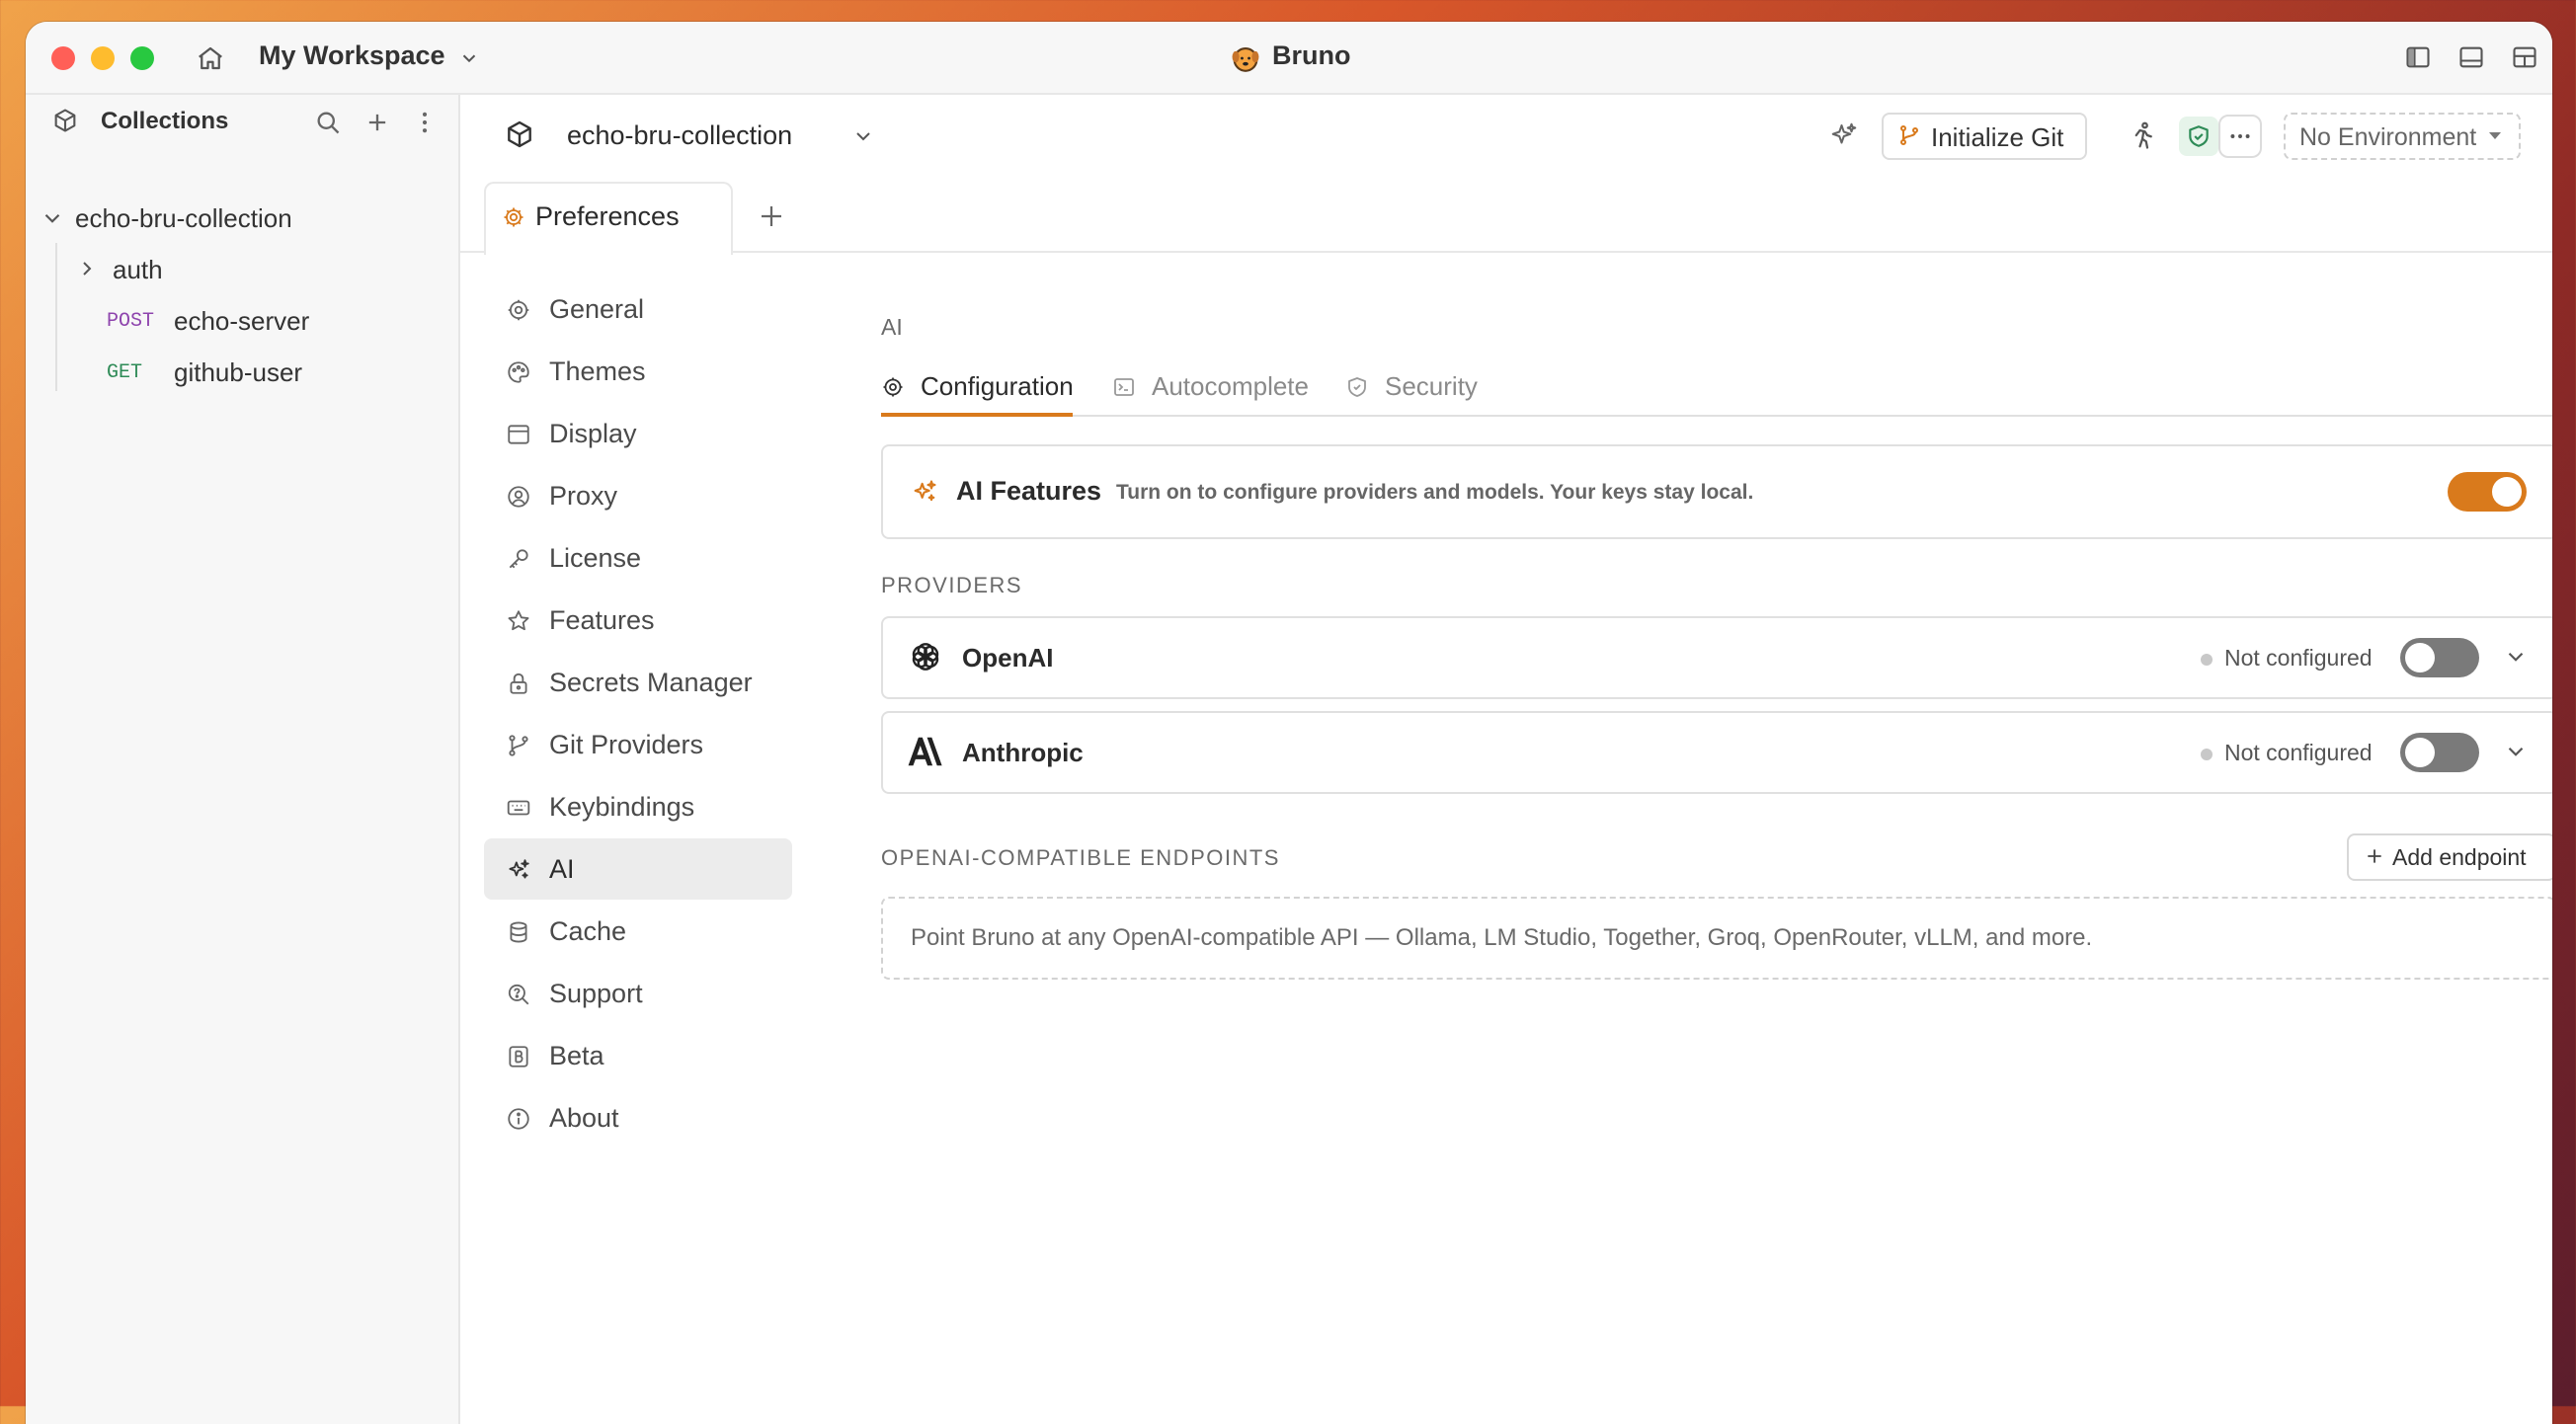 Image resolution: width=2576 pixels, height=1424 pixels. I want to click on toggle-sidebar-icon, so click(2418, 57).